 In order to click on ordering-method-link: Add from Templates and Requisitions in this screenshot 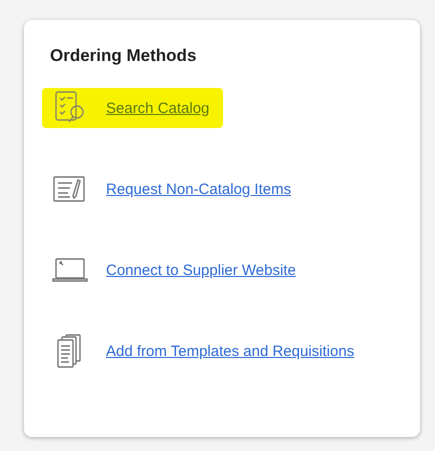, I will do `click(230, 351)`.